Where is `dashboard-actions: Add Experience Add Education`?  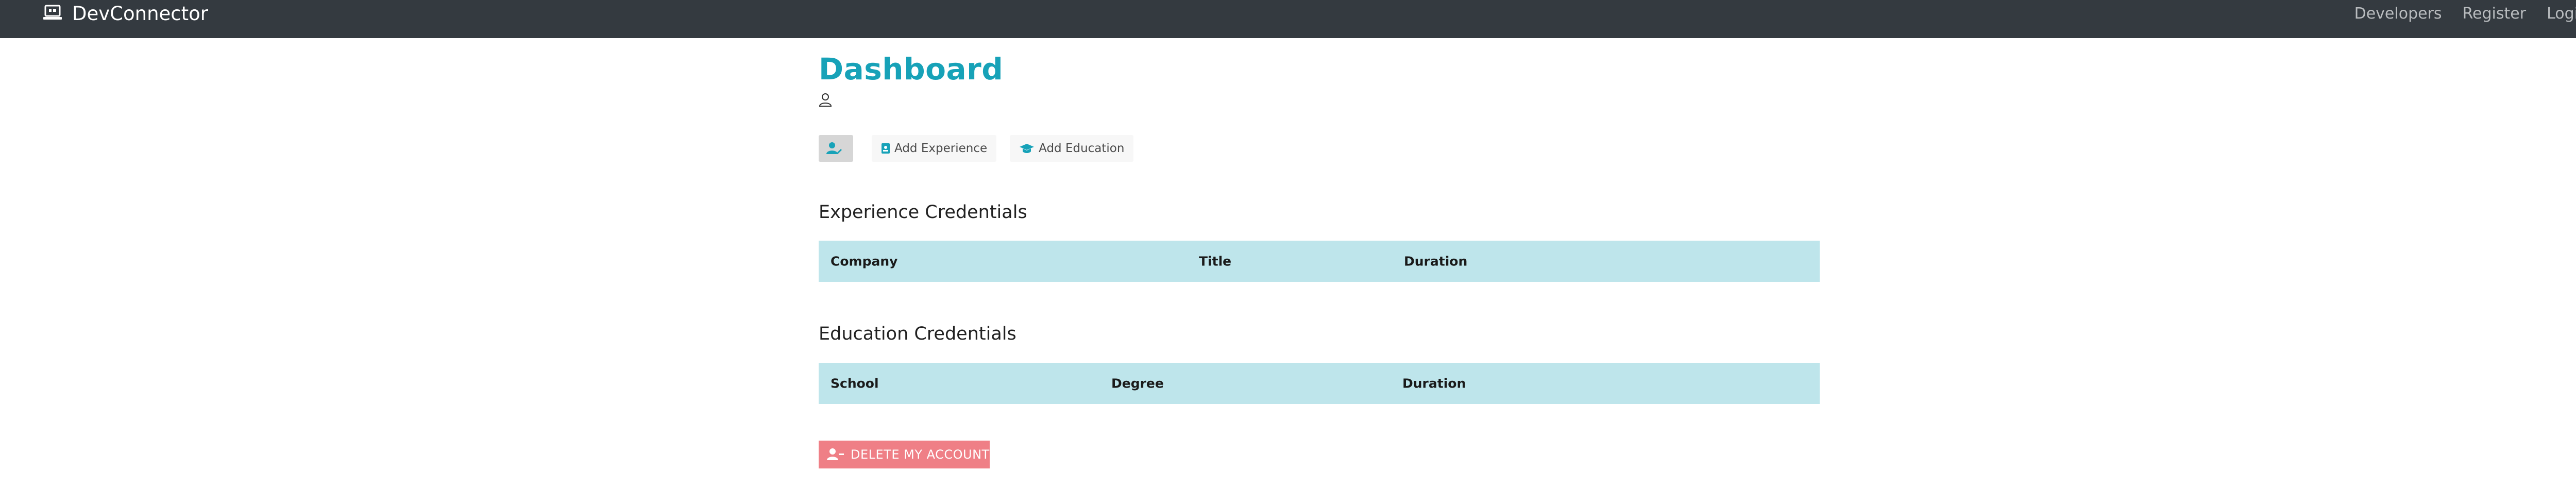 dashboard-actions: Add Experience Add Education is located at coordinates (976, 148).